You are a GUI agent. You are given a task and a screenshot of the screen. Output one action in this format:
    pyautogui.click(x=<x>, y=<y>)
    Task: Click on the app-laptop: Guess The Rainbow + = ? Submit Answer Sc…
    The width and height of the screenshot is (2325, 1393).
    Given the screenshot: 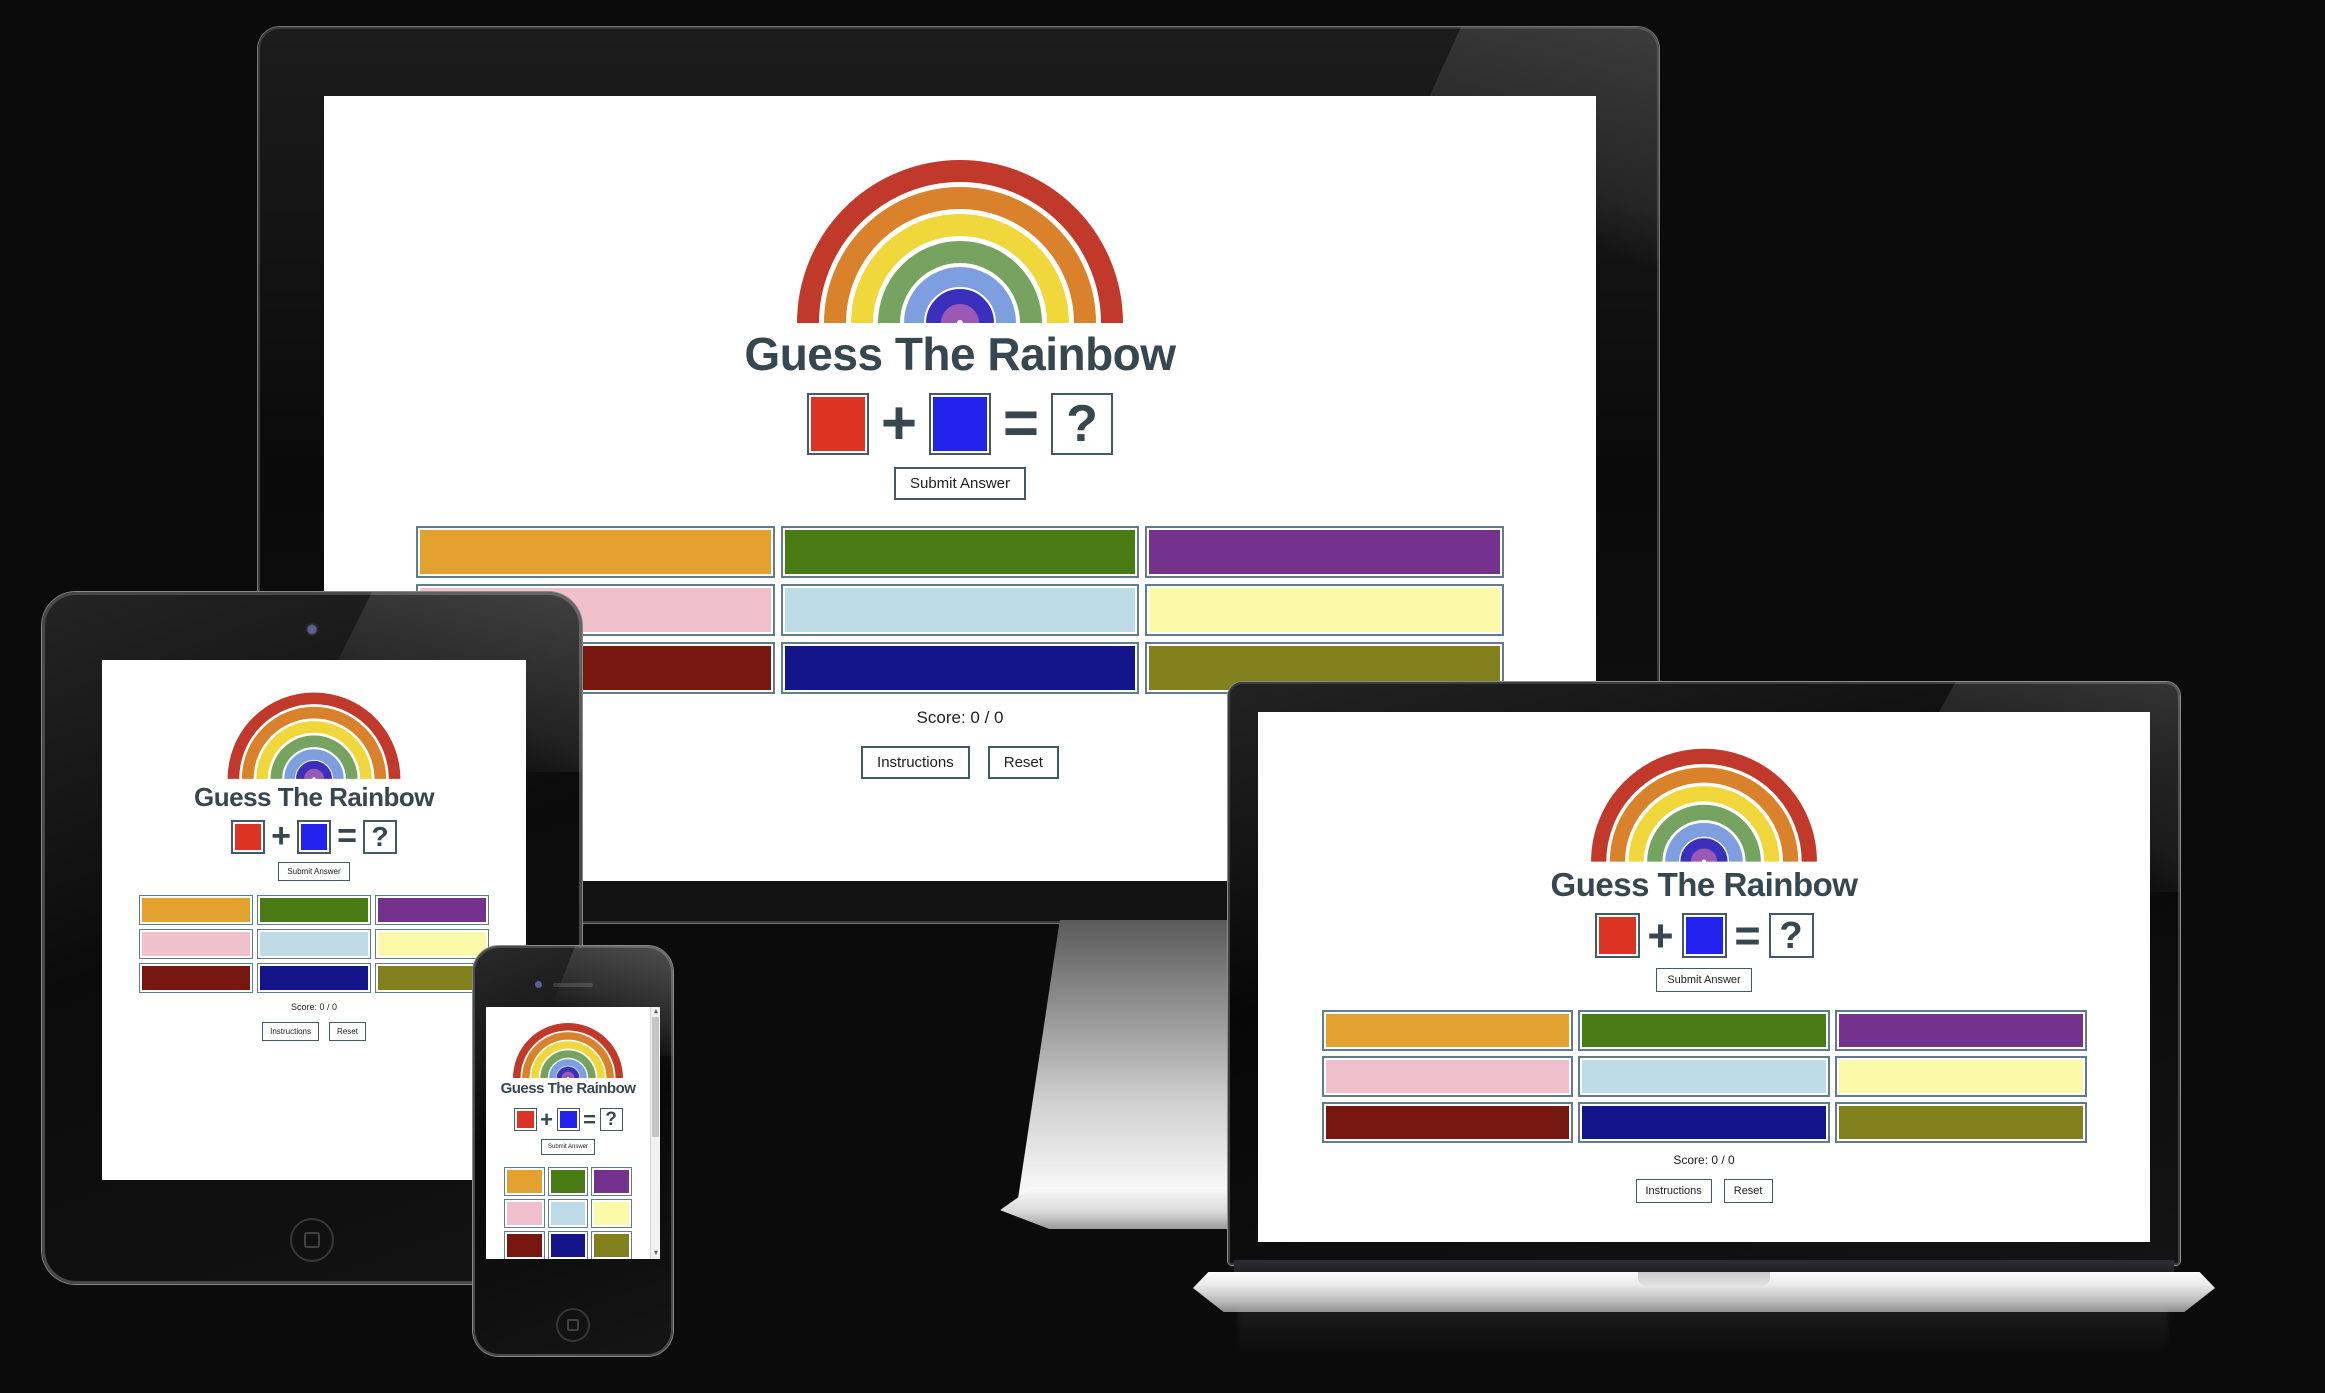 What is the action you would take?
    pyautogui.click(x=1704, y=977)
    